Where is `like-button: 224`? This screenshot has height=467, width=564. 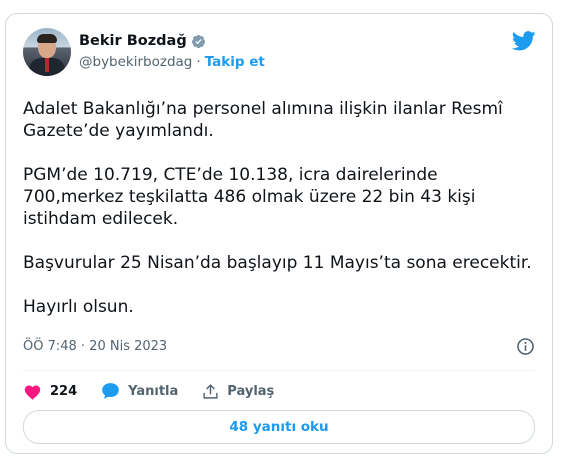
like-button: 224 is located at coordinates (50, 391).